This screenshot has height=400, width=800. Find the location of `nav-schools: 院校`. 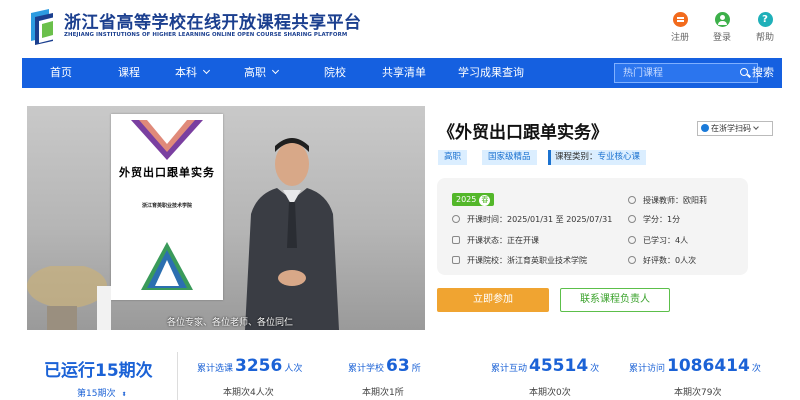

nav-schools: 院校 is located at coordinates (335, 73).